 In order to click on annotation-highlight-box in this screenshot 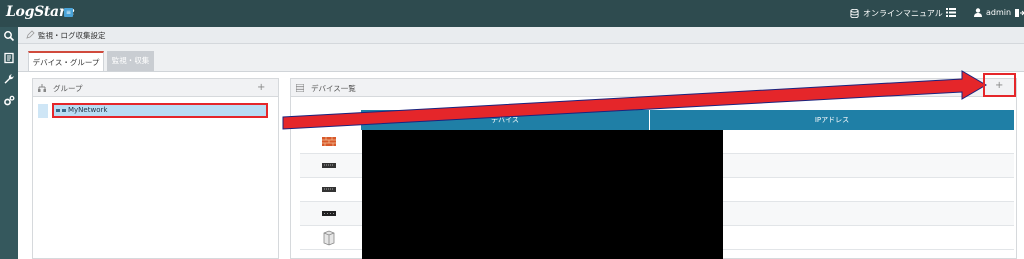, I will do `click(999, 85)`.